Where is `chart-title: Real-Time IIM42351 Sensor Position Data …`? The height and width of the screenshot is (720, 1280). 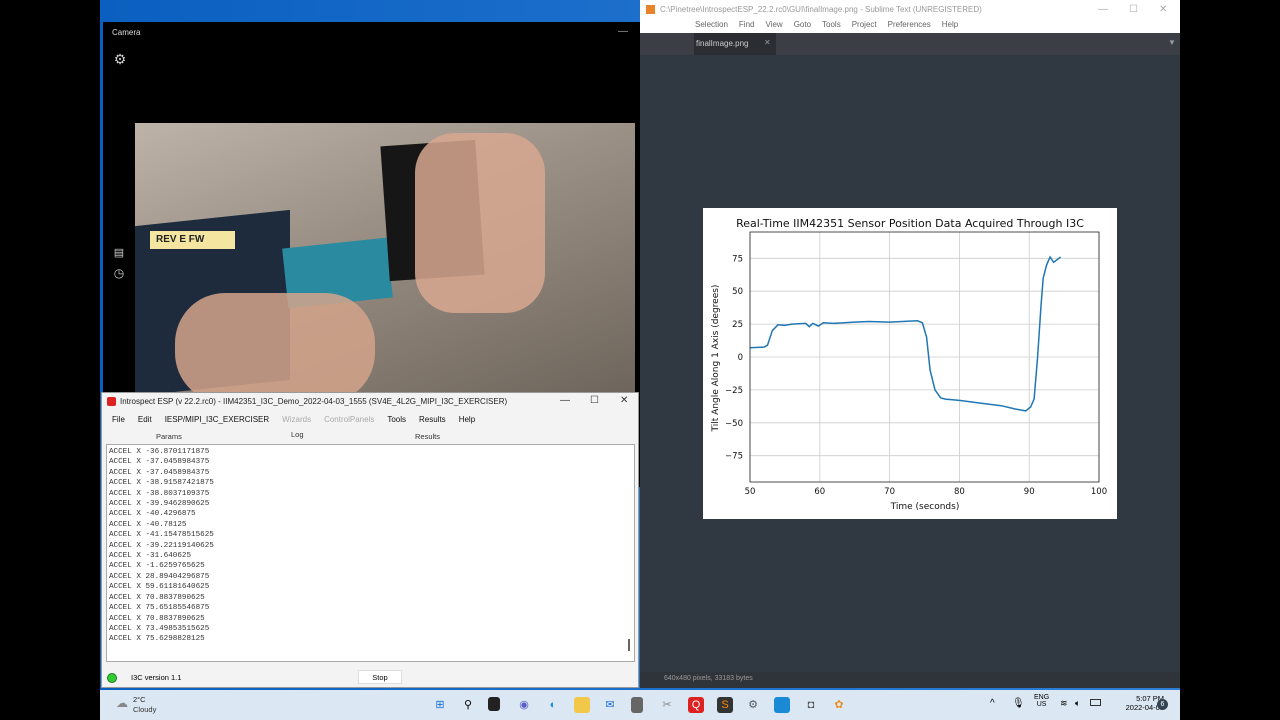
chart-title: Real-Time IIM42351 Sensor Position Data … is located at coordinates (910, 223).